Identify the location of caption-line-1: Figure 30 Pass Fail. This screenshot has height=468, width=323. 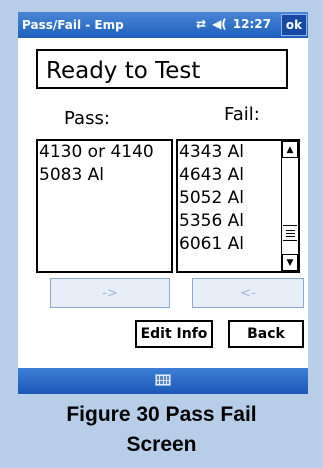
(161, 414).